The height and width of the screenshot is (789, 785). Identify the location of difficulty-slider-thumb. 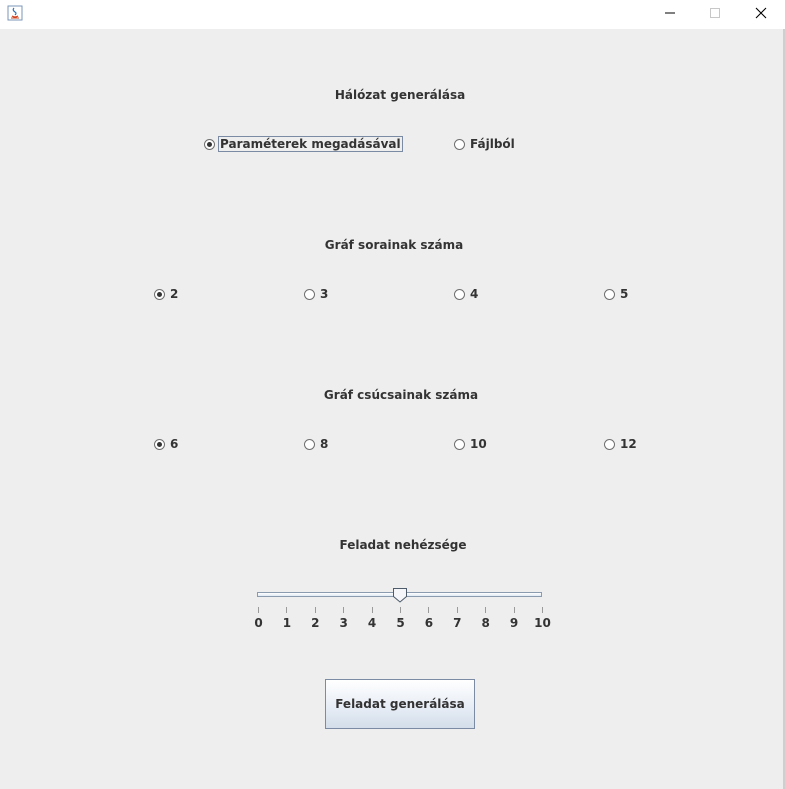
(400, 595).